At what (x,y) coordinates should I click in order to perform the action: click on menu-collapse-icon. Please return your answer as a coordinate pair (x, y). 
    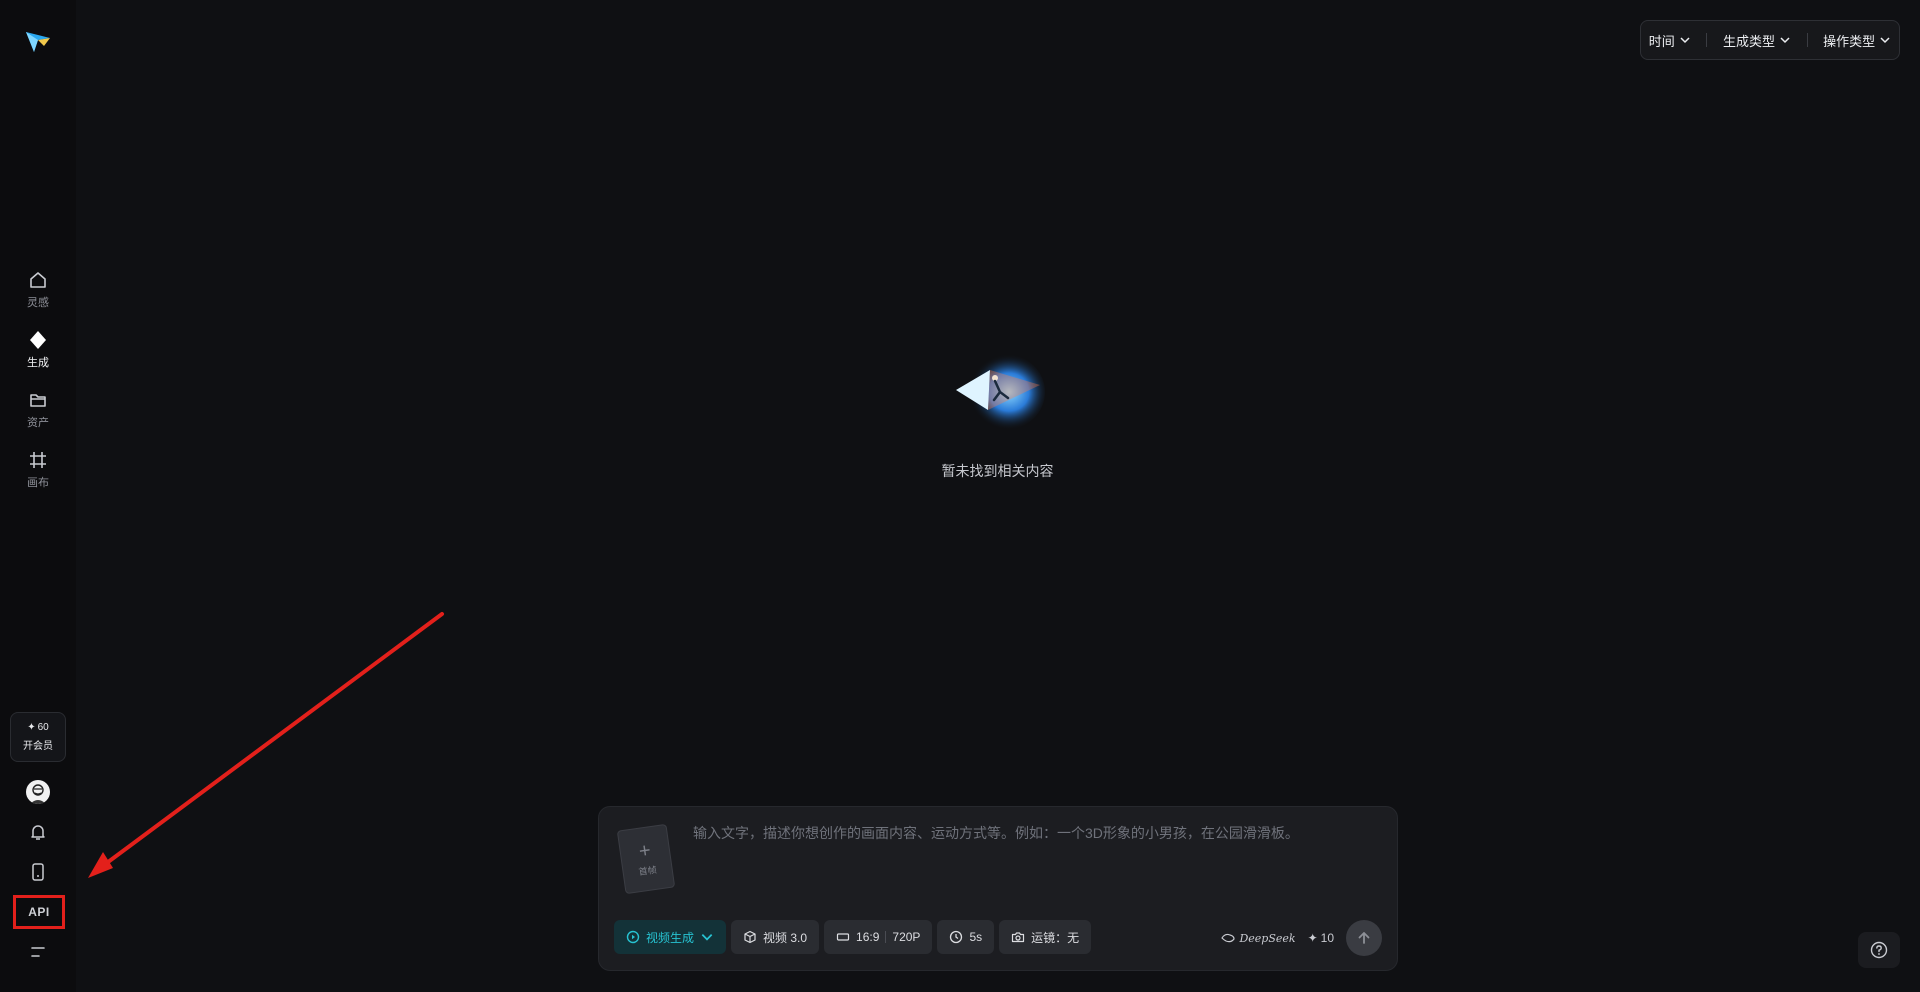
    Looking at the image, I should click on (38, 952).